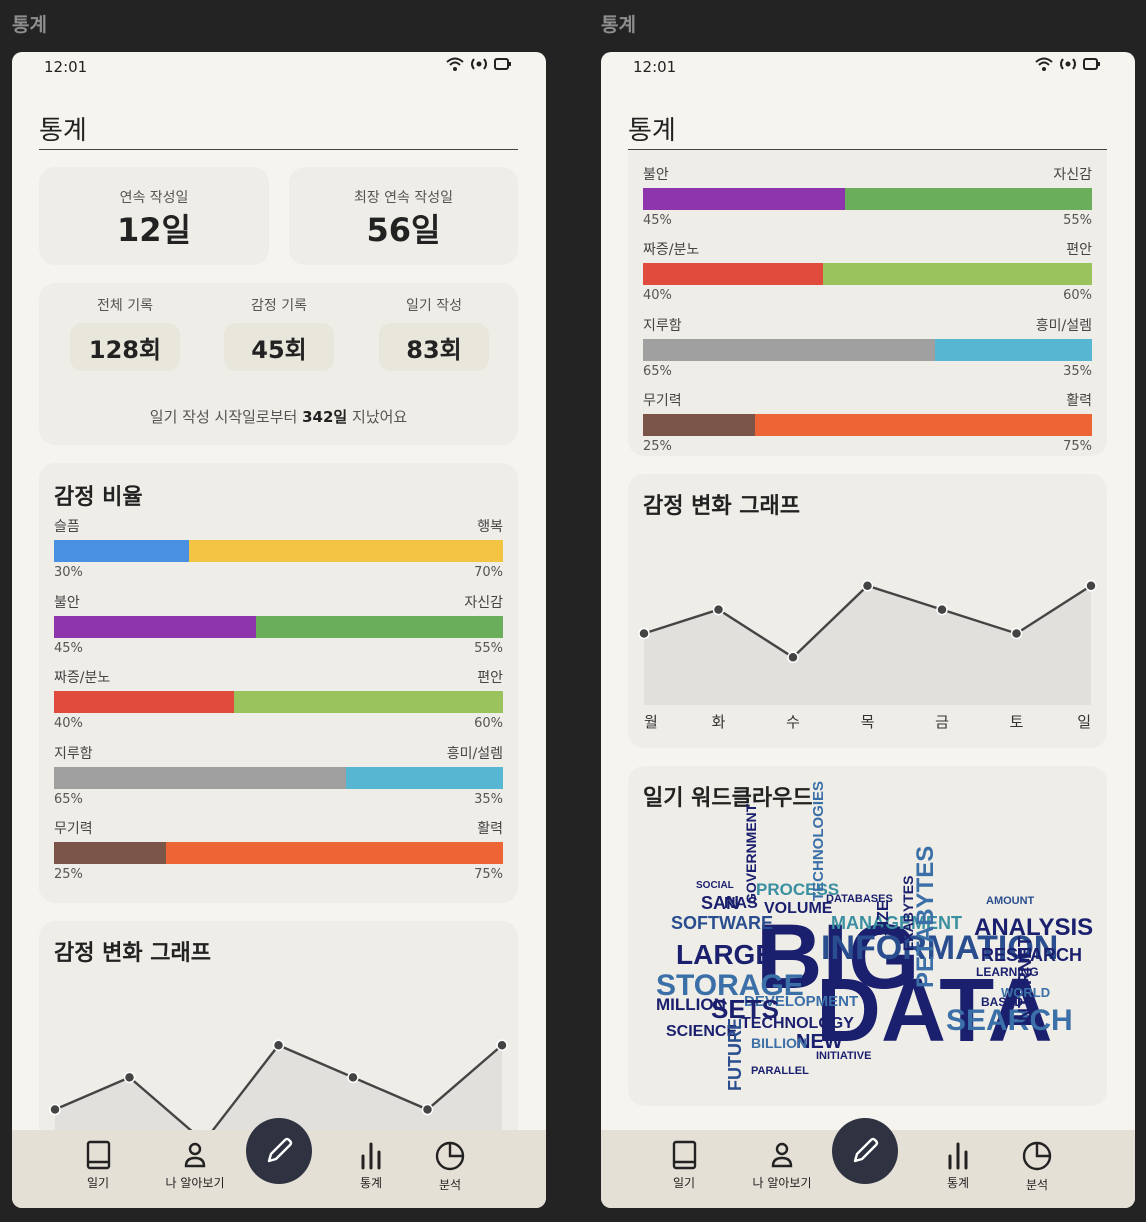 The image size is (1146, 1222). I want to click on wordcloud-word: SEARCH, so click(1009, 1020).